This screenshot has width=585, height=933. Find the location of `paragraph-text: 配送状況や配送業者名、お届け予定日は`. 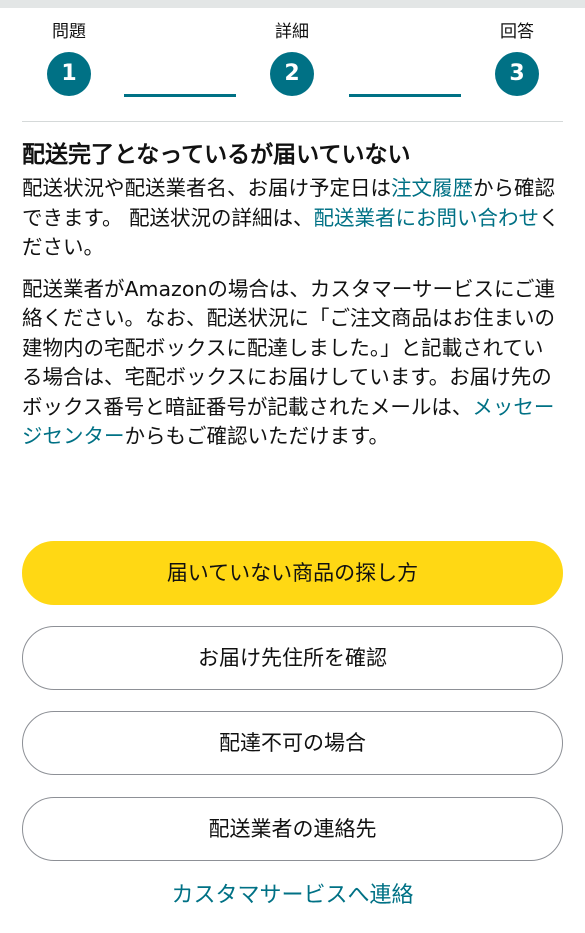

paragraph-text: 配送状況や配送業者名、お届け予定日は is located at coordinates (206, 188).